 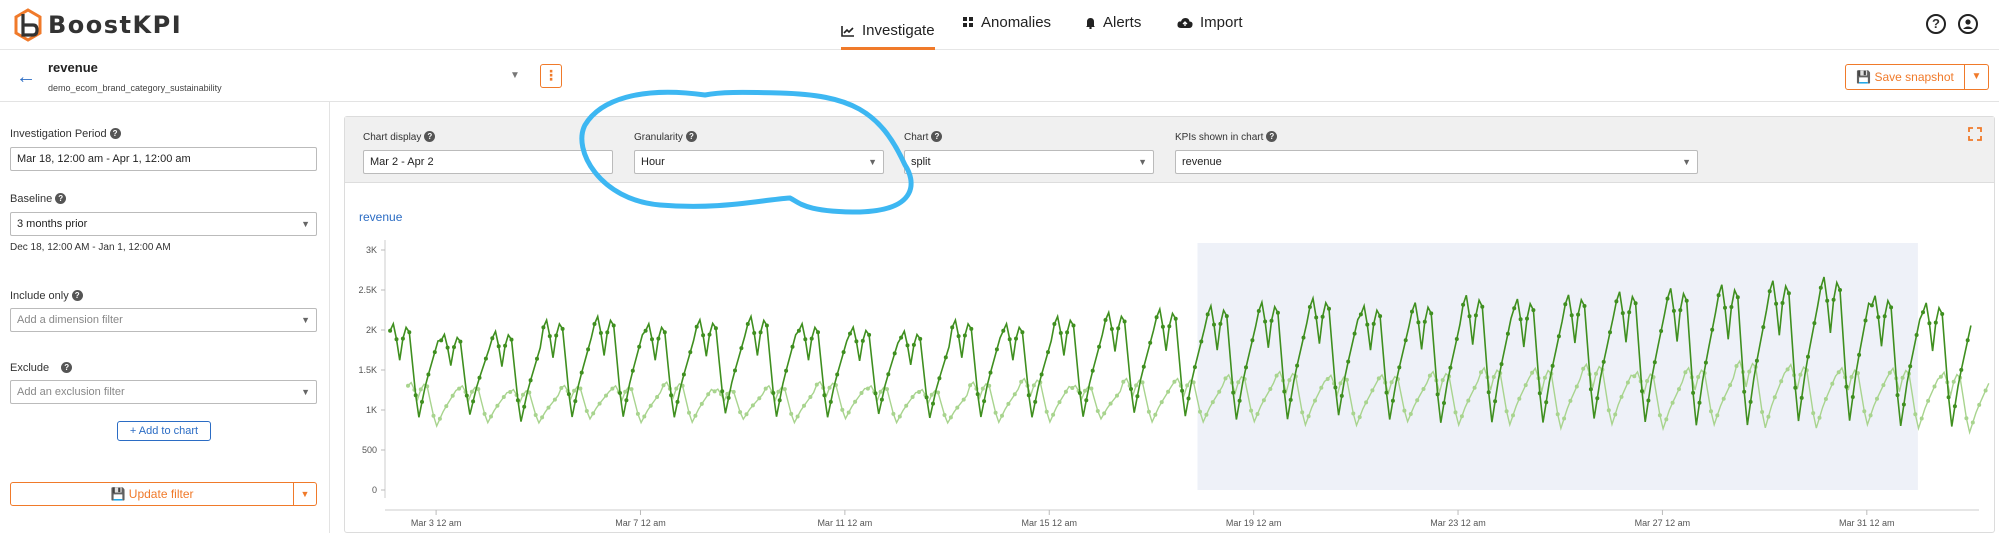 I want to click on kpi-name: revenue, so click(x=73, y=67).